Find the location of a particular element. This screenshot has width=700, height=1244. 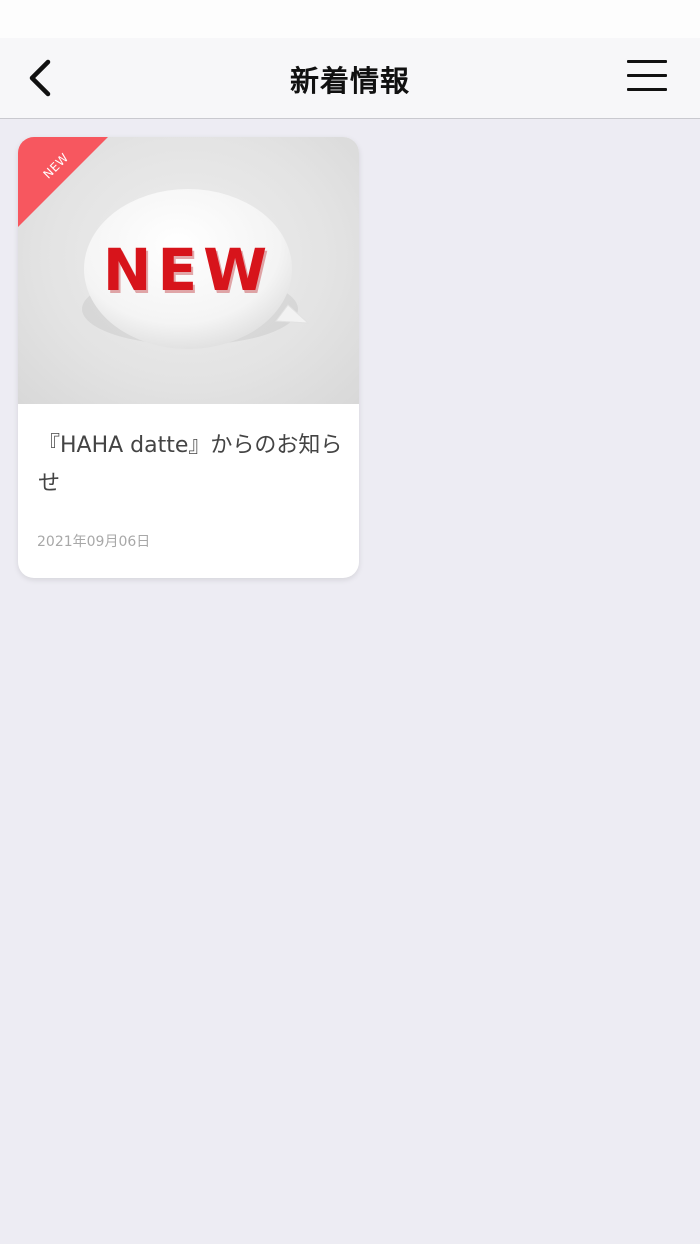

status-bar is located at coordinates (350, 19).